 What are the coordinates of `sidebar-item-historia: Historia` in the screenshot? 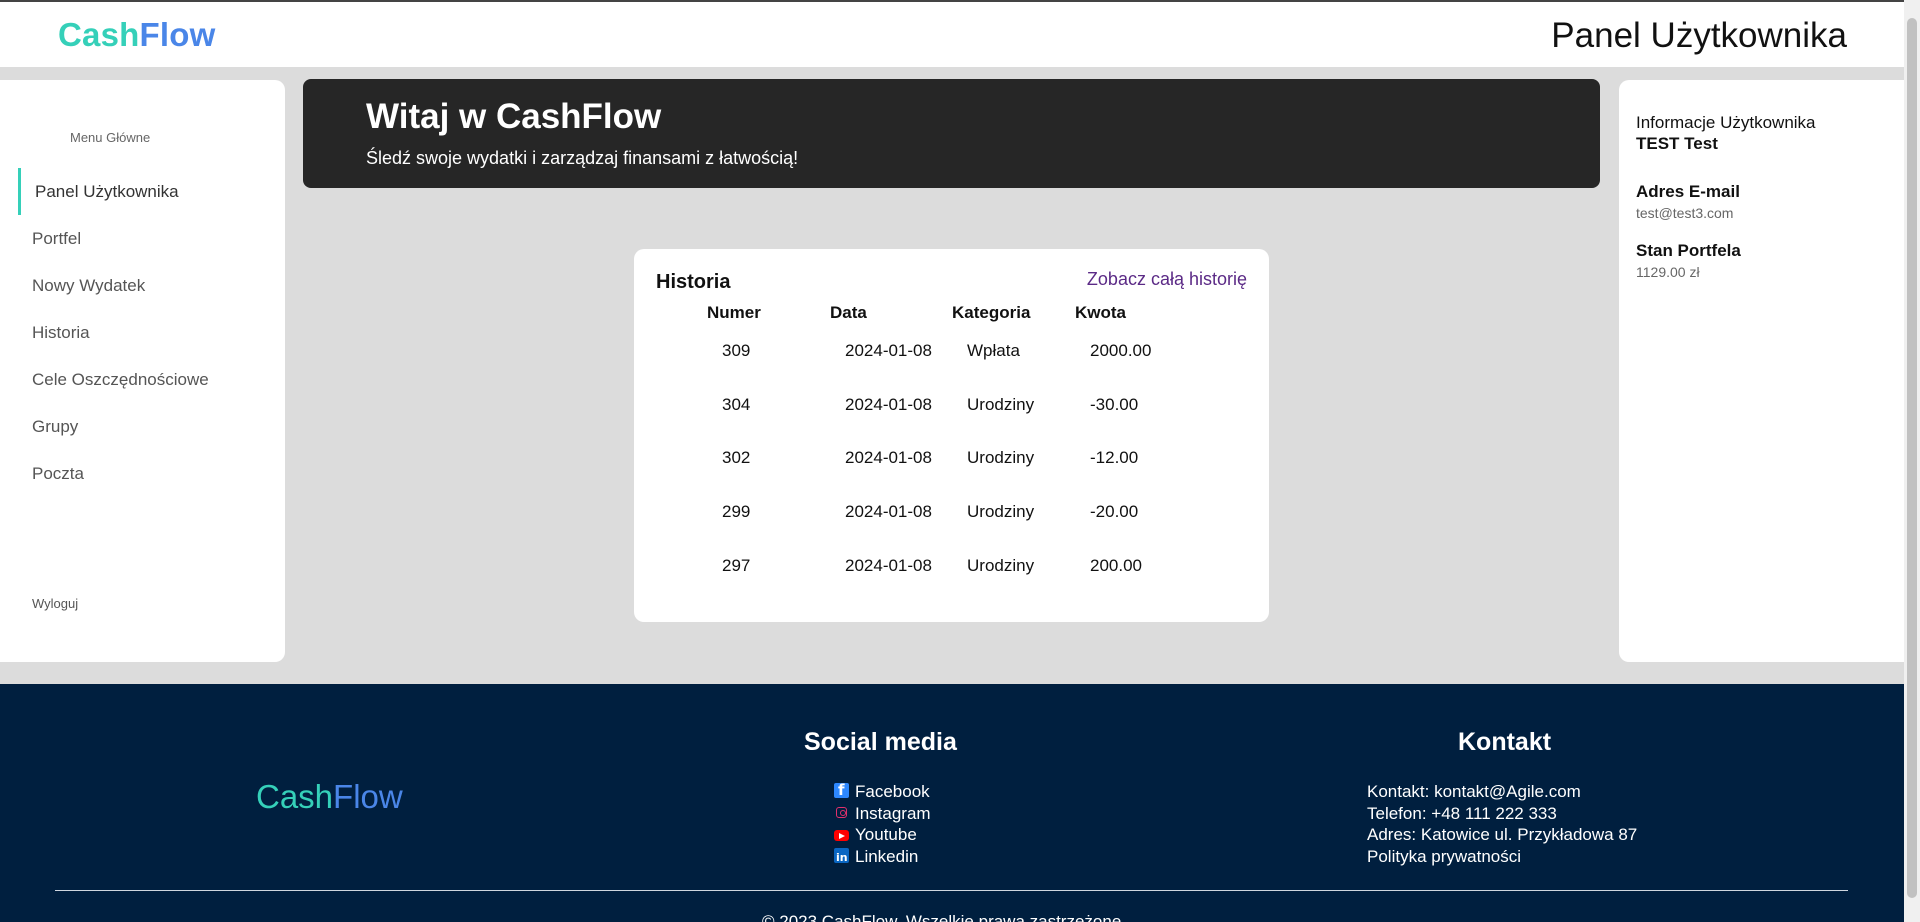 It's located at (142, 332).